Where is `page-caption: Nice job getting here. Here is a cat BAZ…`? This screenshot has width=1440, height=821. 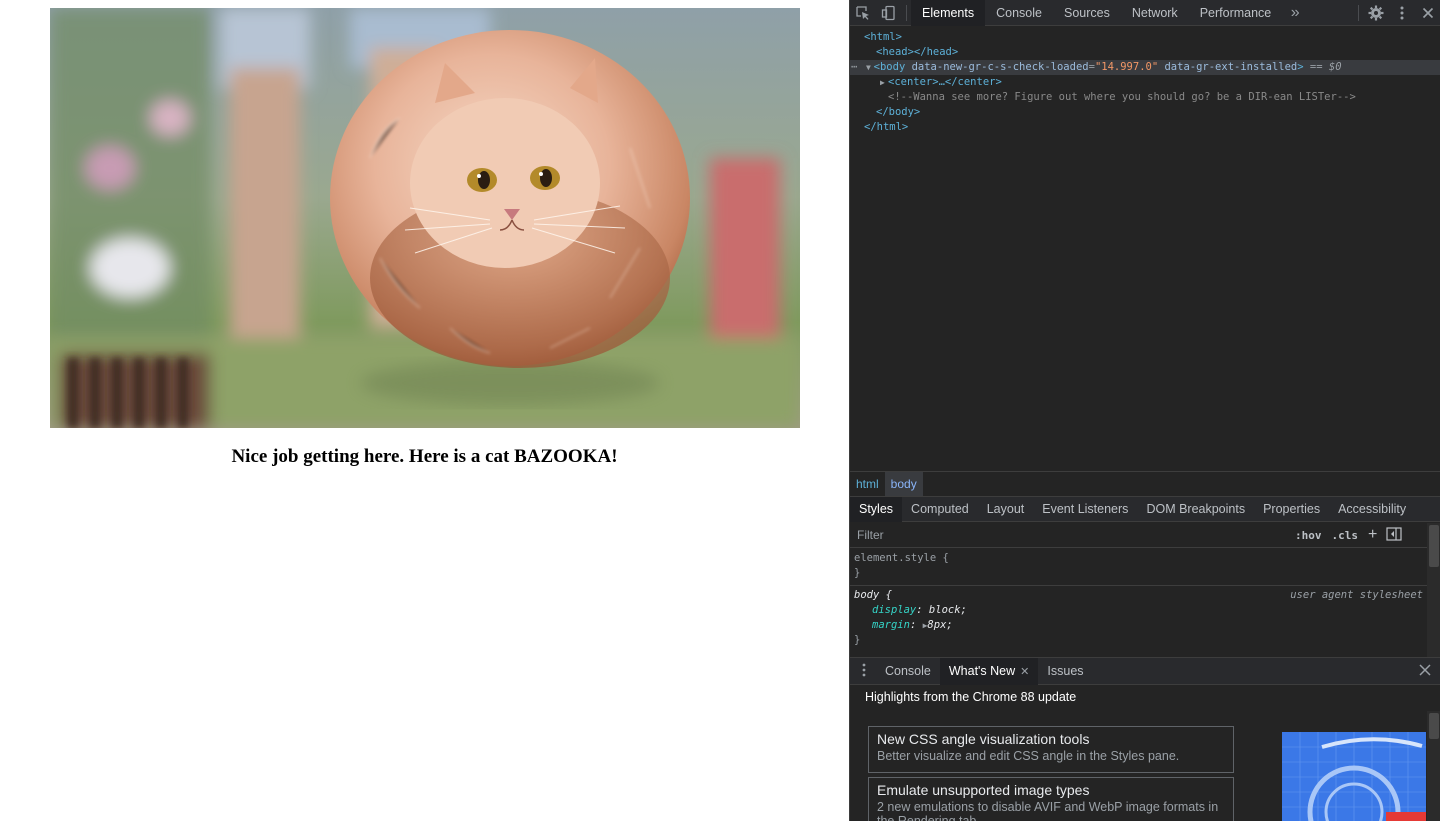
page-caption: Nice job getting here. Here is a cat BAZ… is located at coordinates (424, 456).